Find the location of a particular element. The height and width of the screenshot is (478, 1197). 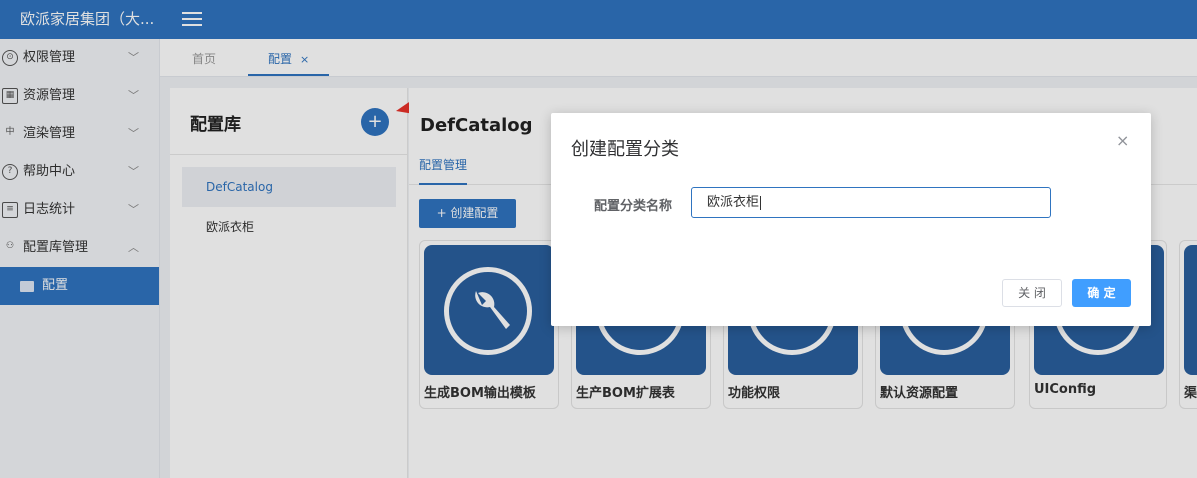

input-value: 欧派衣柜 is located at coordinates (733, 202).